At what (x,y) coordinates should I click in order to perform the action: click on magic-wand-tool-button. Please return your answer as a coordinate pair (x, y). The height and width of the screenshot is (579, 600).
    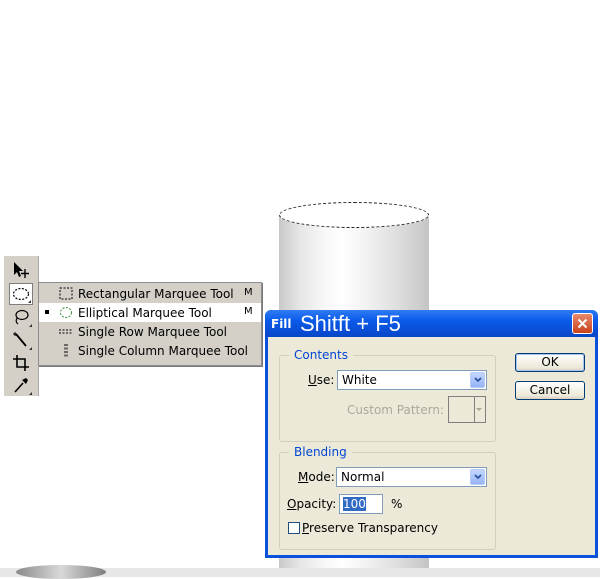
    Looking at the image, I should click on (21, 340).